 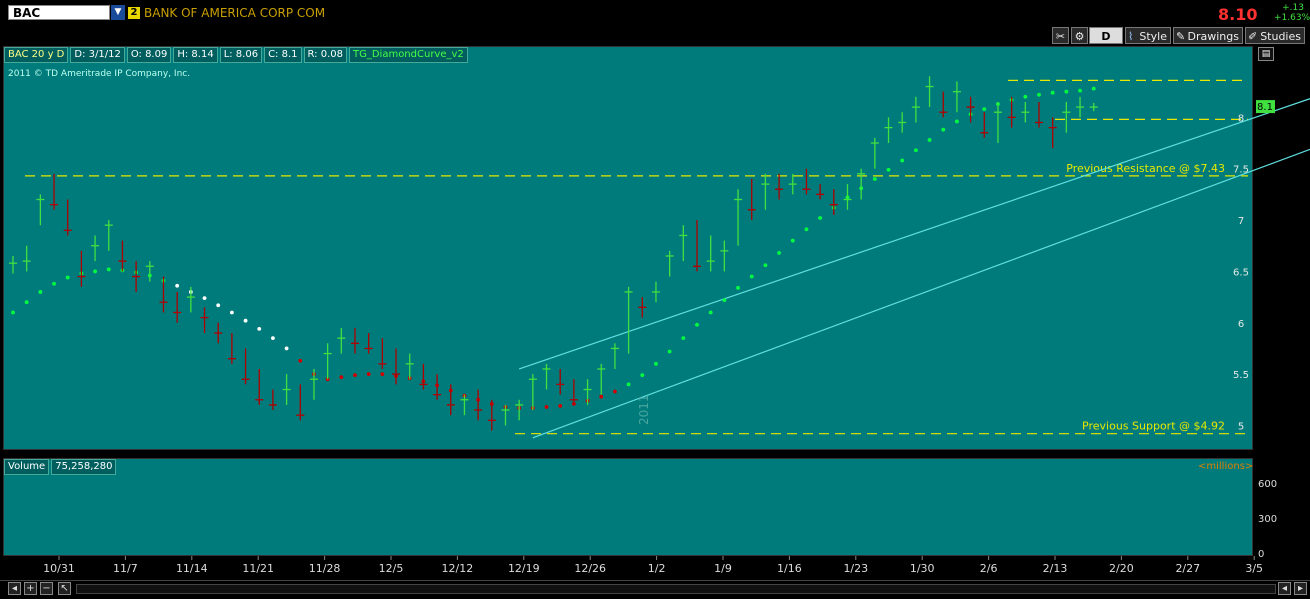 I want to click on year-watermark: 2011, so click(x=644, y=409).